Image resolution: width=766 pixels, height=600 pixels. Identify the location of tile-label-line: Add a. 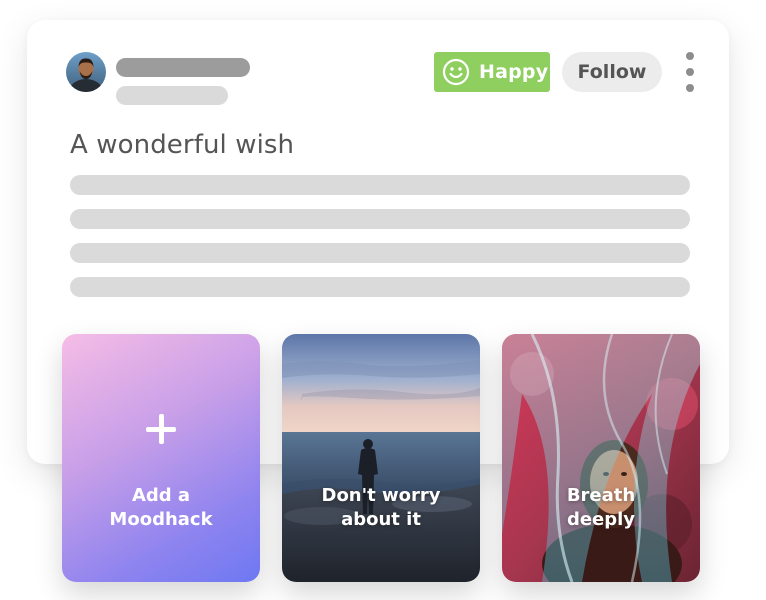
(161, 495).